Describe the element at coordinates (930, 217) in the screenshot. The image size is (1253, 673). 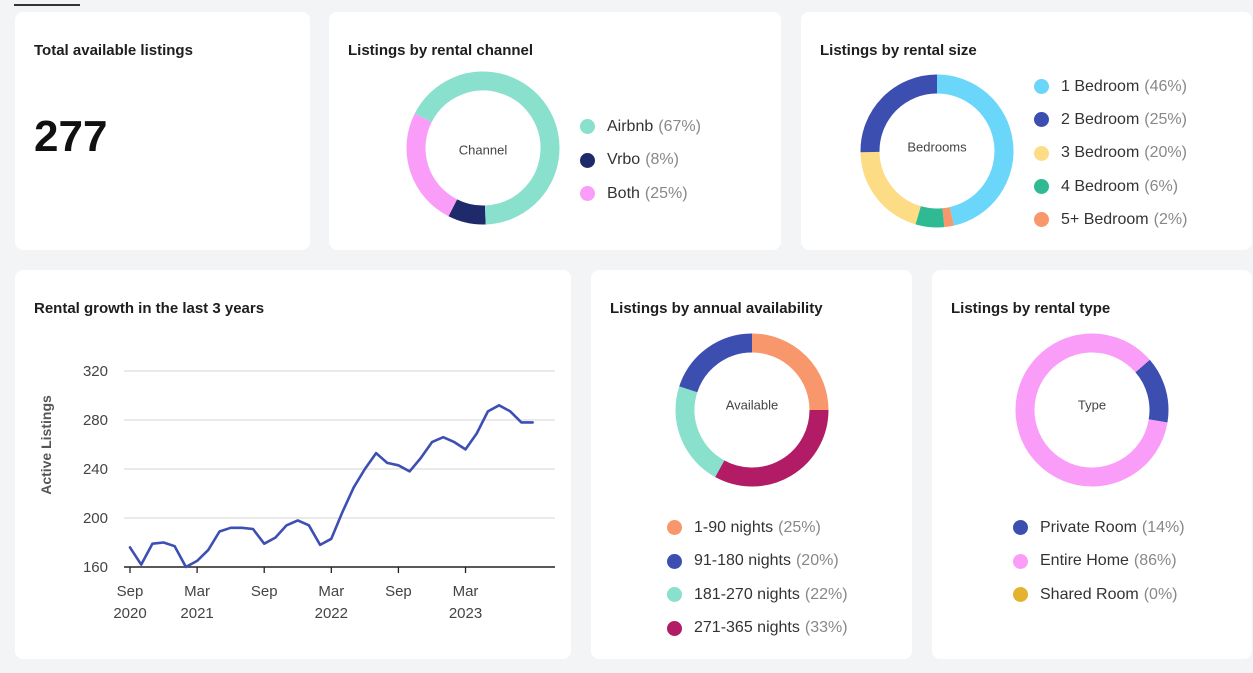
I see `slice-4-bedroom` at that location.